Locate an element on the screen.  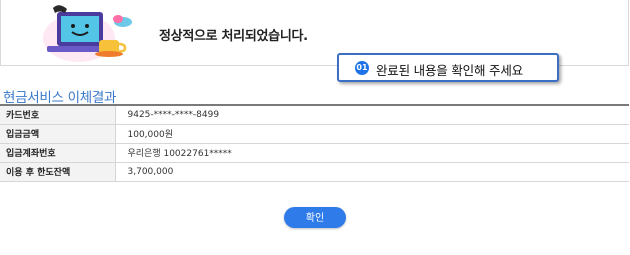
row-value: 3,700,000 is located at coordinates (372, 172).